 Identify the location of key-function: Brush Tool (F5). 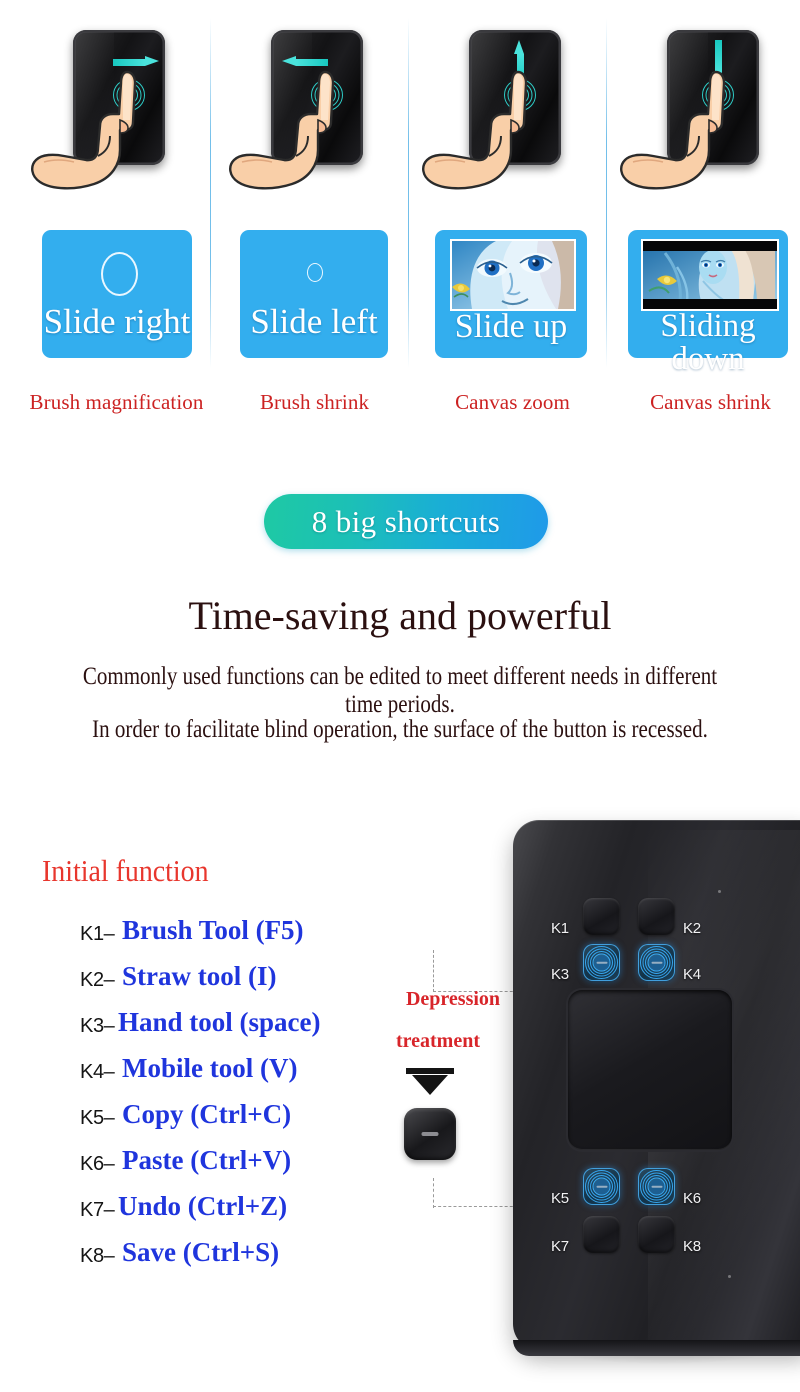
(213, 930).